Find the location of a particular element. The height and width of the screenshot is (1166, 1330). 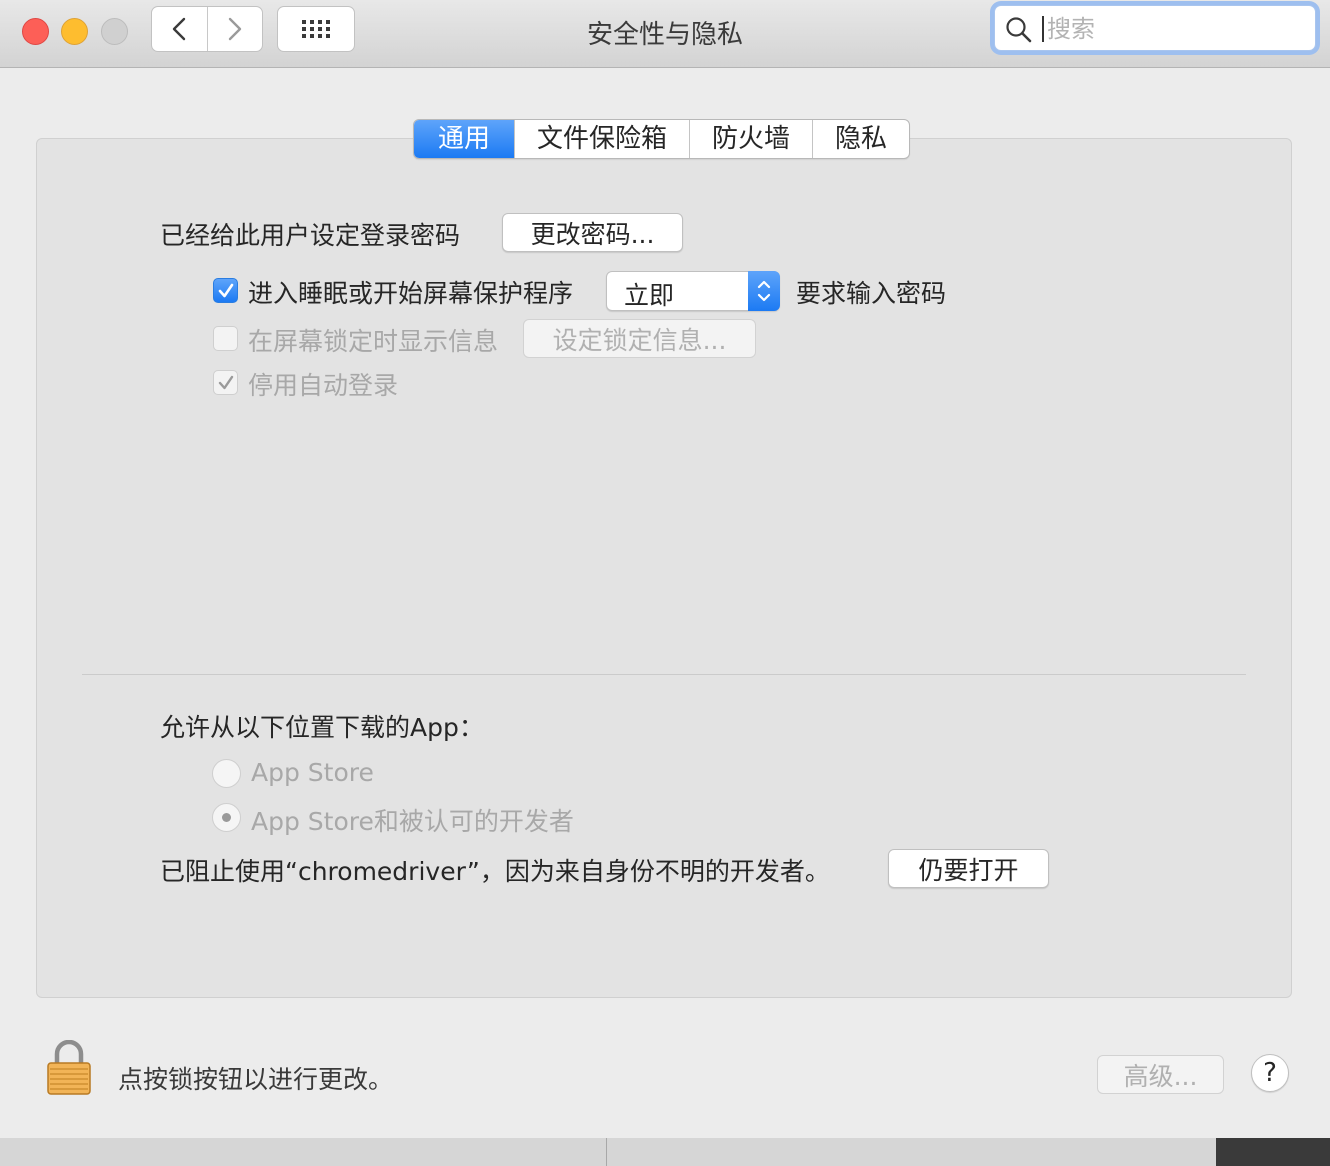

open-anyway-button: 仍要打开 is located at coordinates (968, 868).